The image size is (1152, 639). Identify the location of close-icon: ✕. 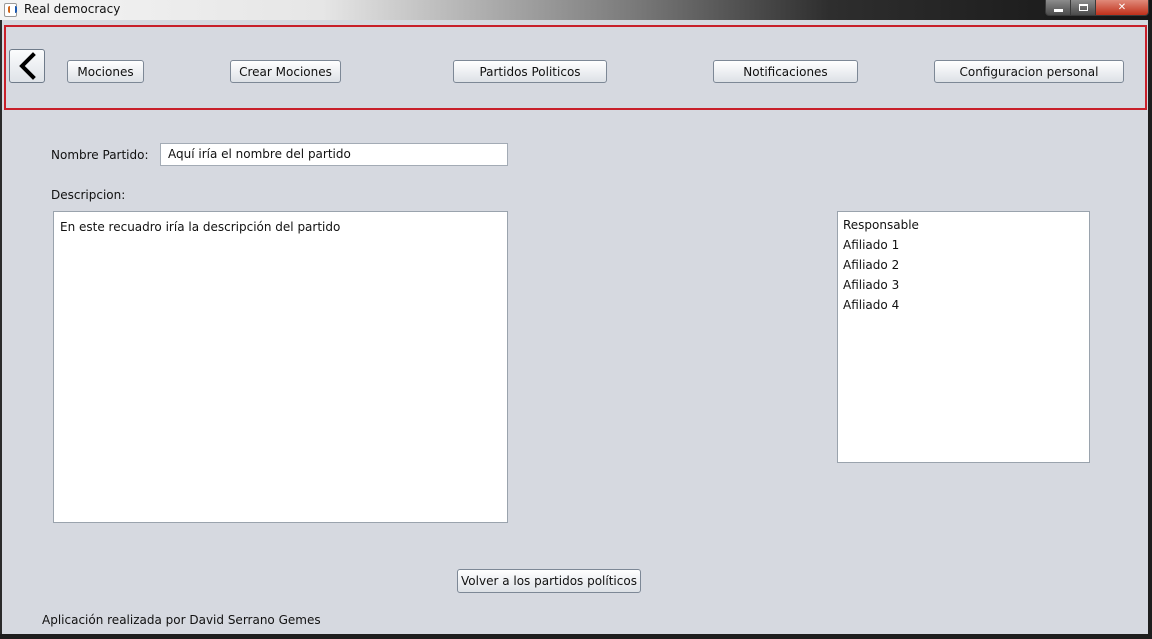
(1122, 7).